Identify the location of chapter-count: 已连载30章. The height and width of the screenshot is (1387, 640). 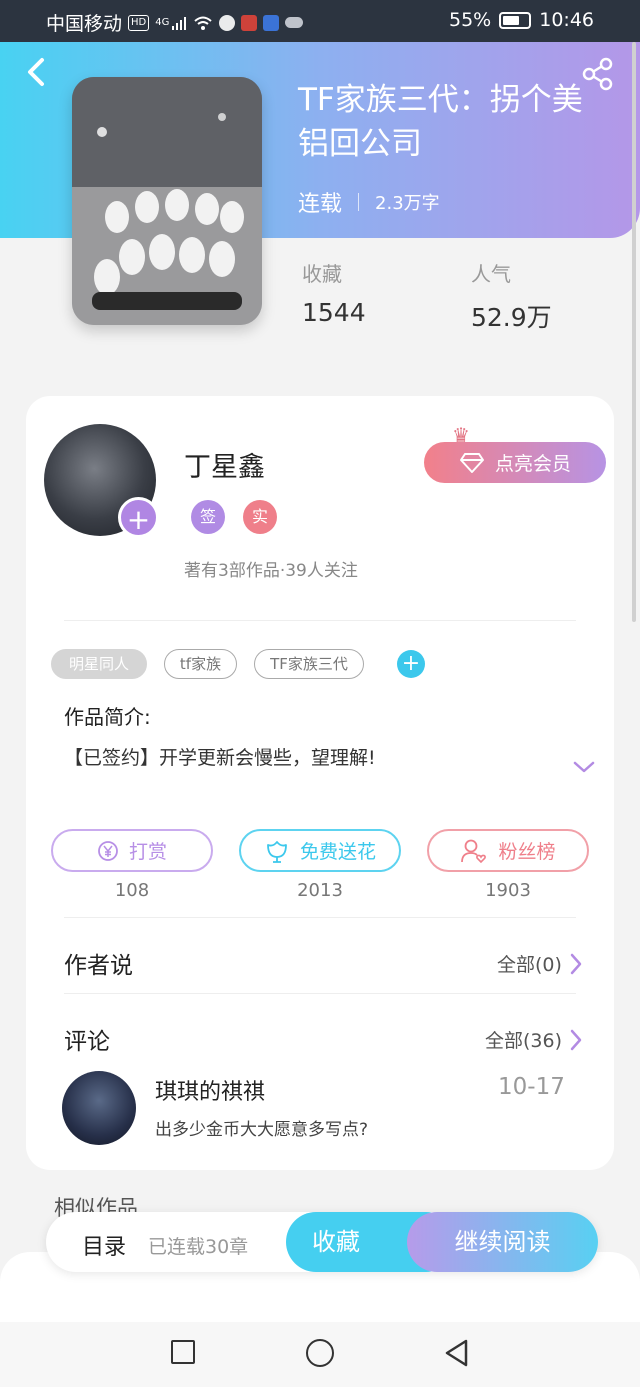
(198, 1247).